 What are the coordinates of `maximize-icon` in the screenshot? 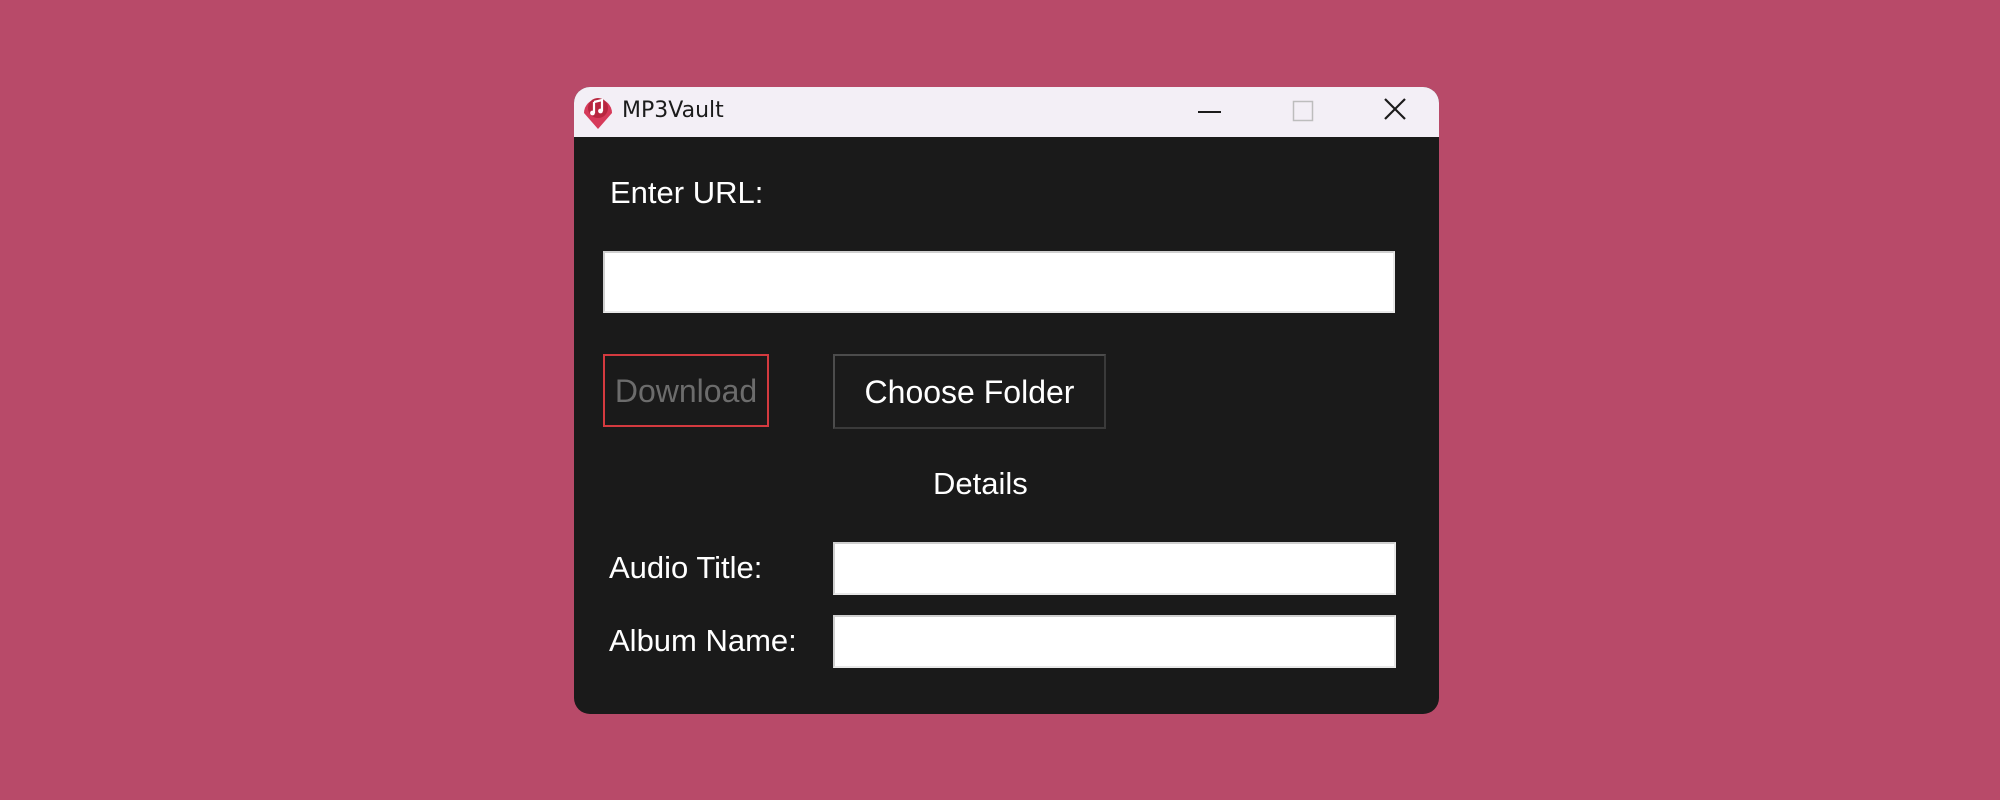 It's located at (1303, 111).